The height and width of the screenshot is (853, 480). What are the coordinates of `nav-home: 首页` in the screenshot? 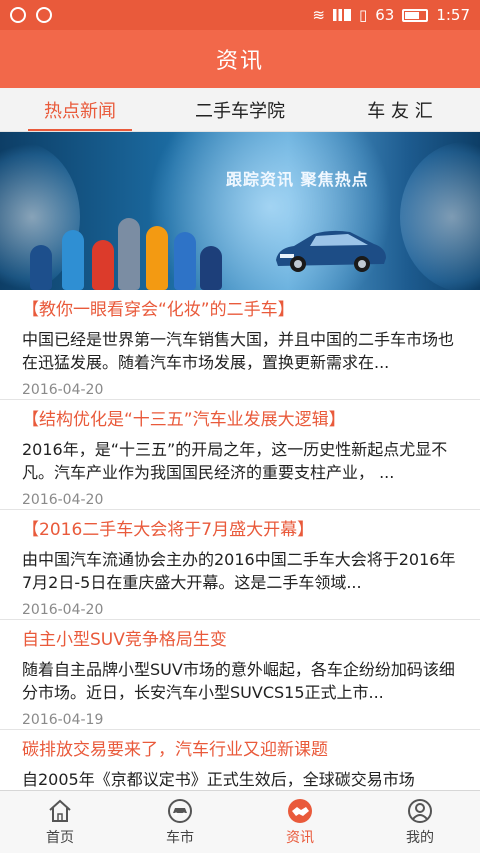 It's located at (60, 822).